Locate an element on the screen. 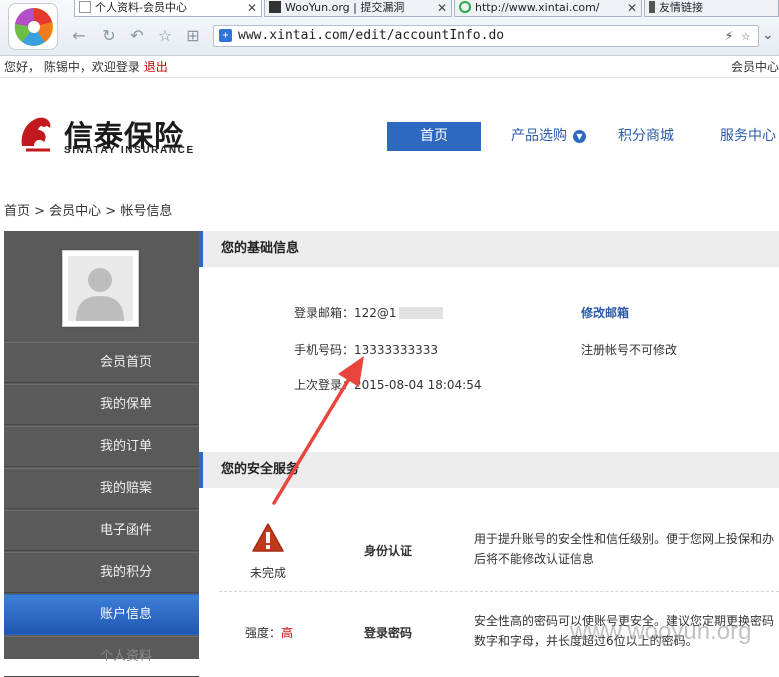 This screenshot has width=779, height=677. avatar-placeholder is located at coordinates (100, 288).